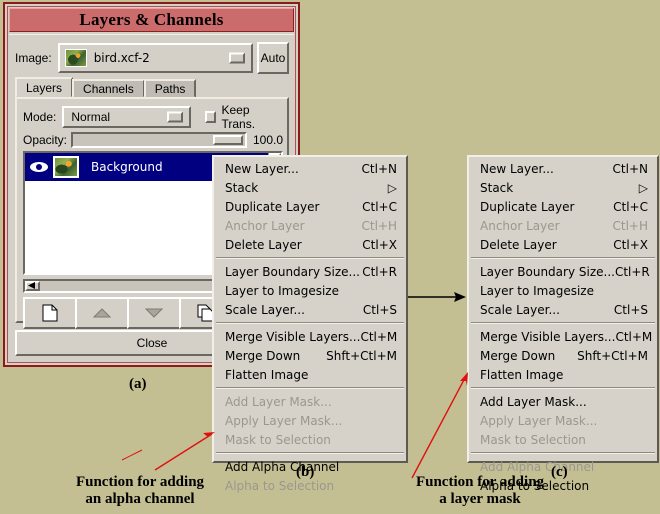 The image size is (660, 514). Describe the element at coordinates (310, 225) in the screenshot. I see `menu-b-item-anchor-layer: Anchor Layer Ctl+H` at that location.